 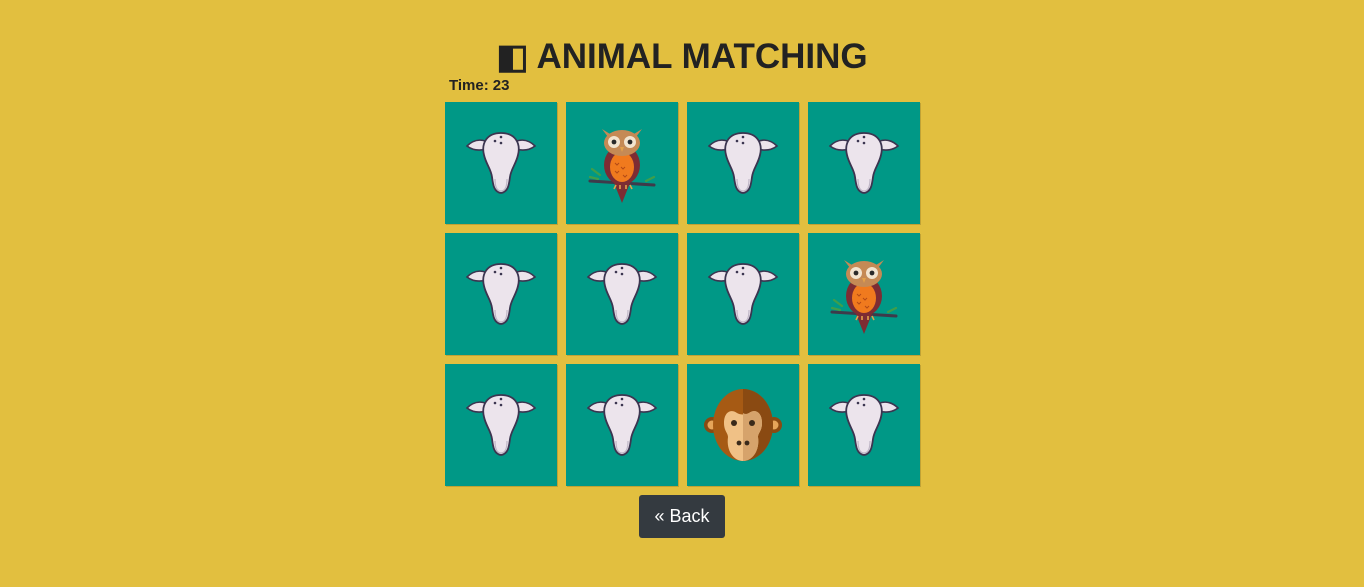 I want to click on half-square-icon: ◧, so click(x=512, y=57).